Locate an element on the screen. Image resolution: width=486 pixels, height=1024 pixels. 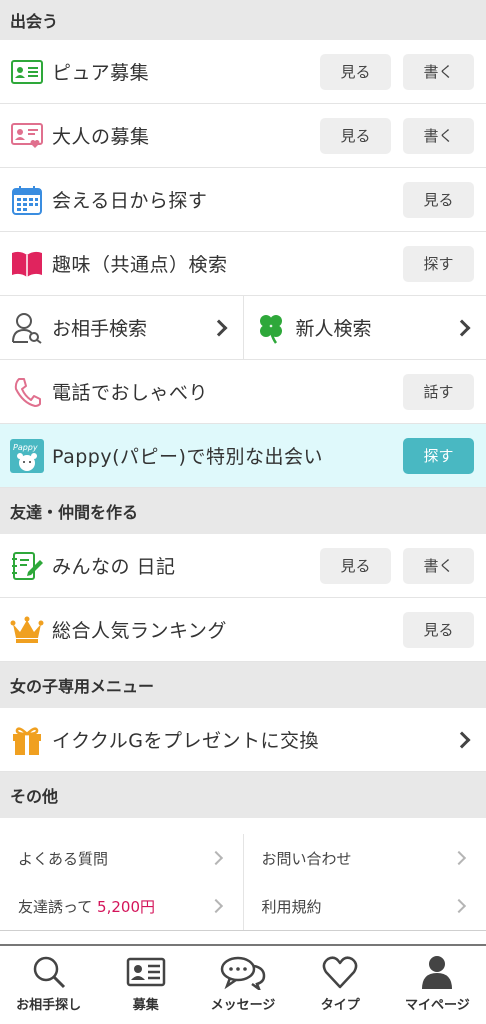
menu-row-diary: みんなの 日記 見る 書く is located at coordinates (243, 566).